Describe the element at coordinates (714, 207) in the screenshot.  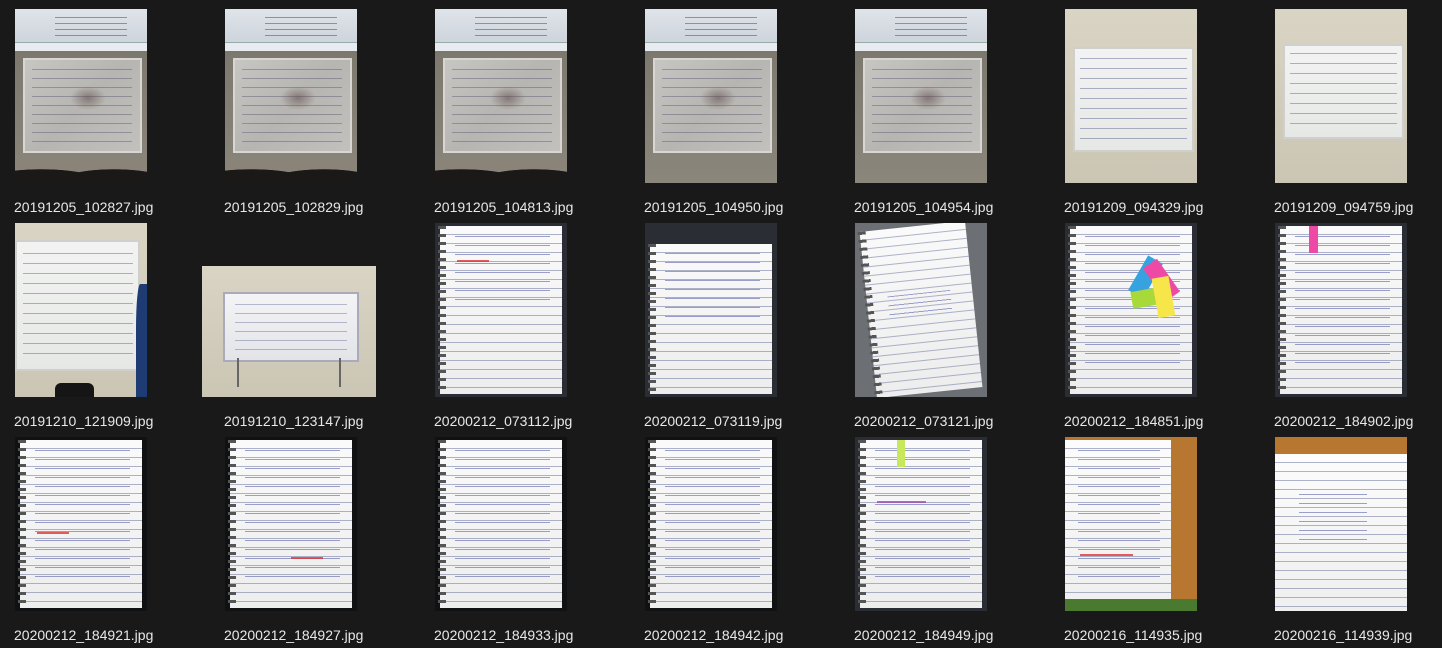
I see `file-name: 20191205_104950.jpg` at that location.